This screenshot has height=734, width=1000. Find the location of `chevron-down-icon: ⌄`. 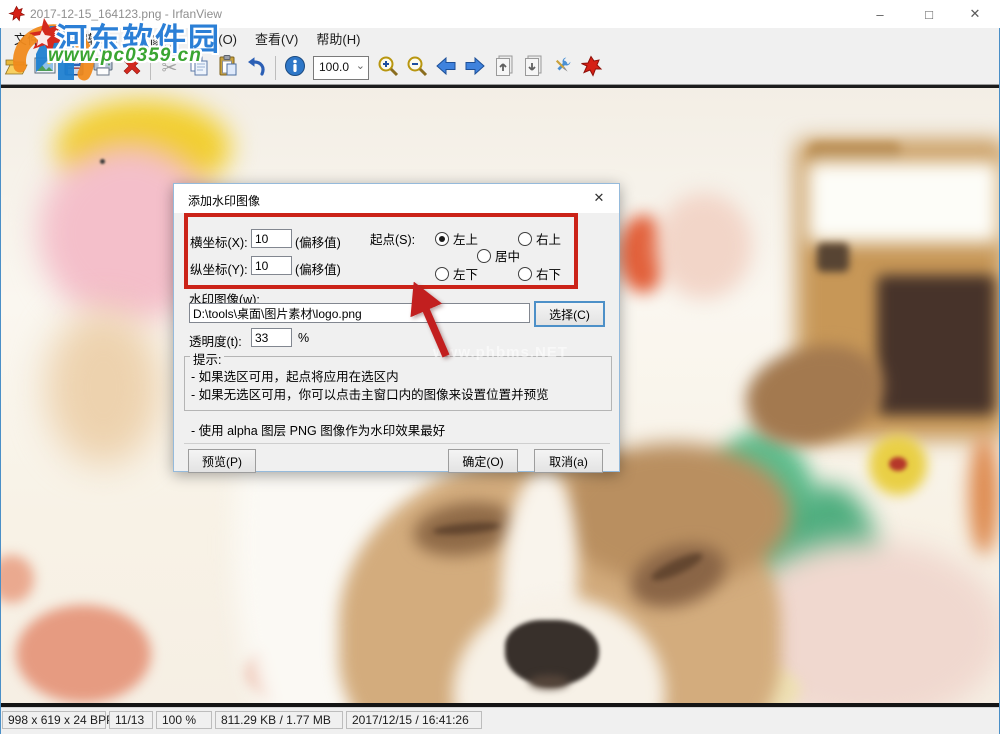

chevron-down-icon: ⌄ is located at coordinates (360, 66).